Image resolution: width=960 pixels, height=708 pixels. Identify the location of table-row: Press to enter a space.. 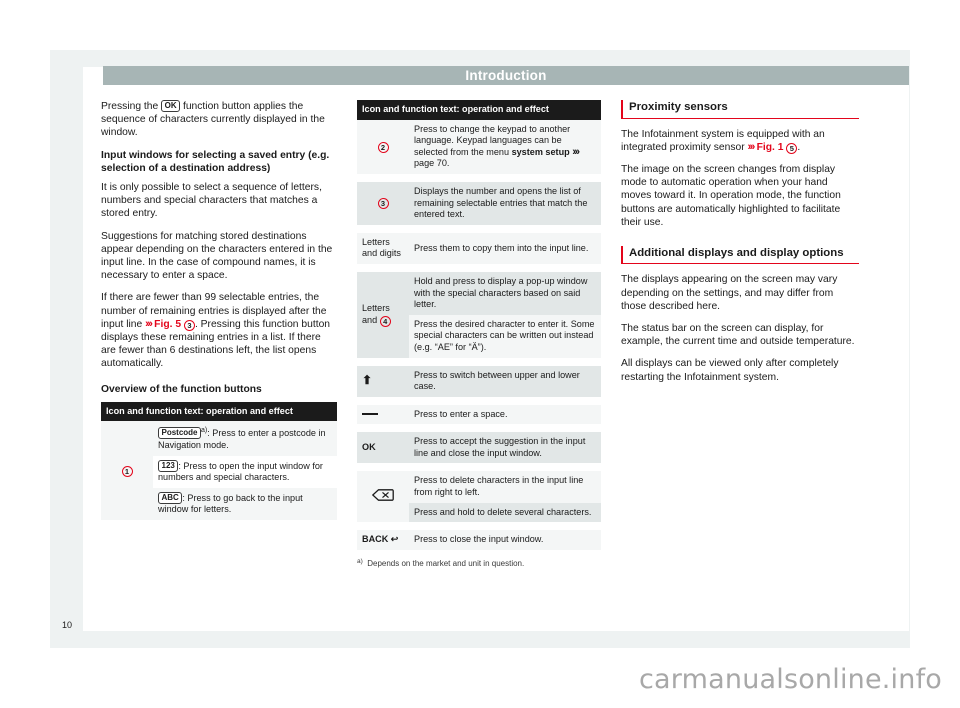
(505, 414).